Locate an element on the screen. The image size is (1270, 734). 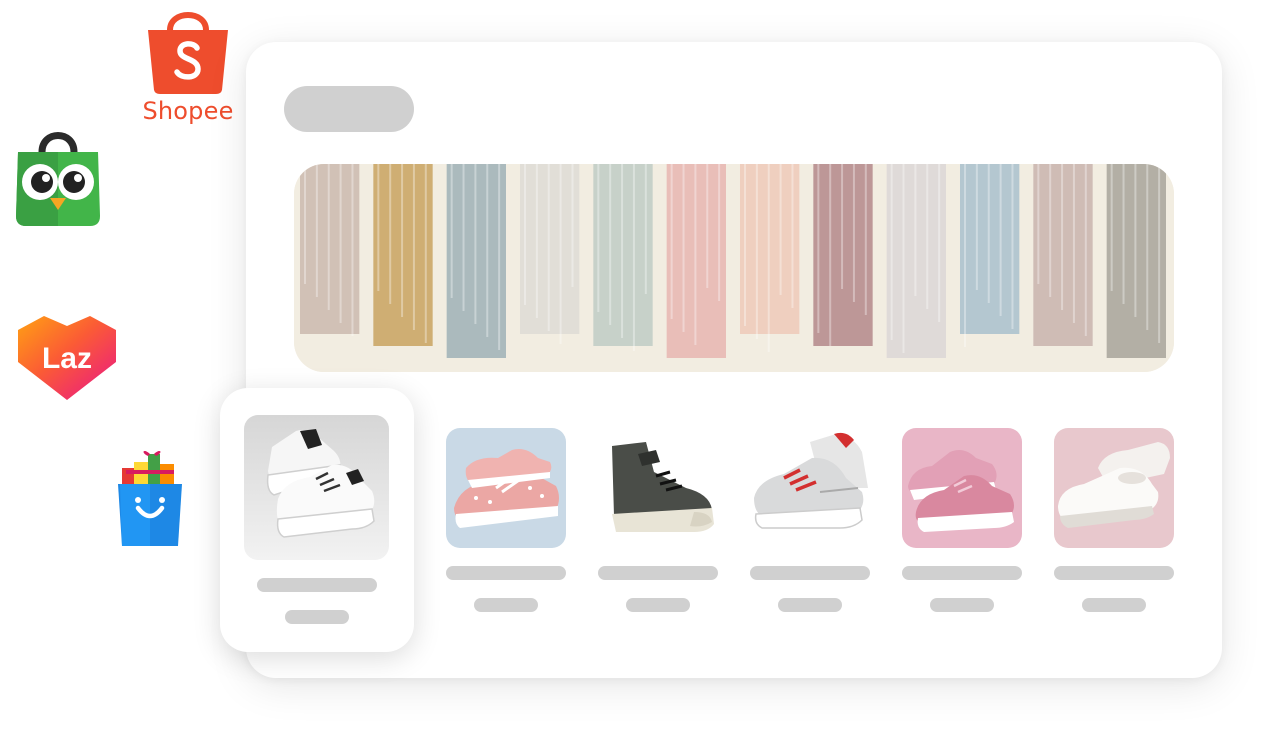
white-red-running-shoe-image is located at coordinates (810, 488).